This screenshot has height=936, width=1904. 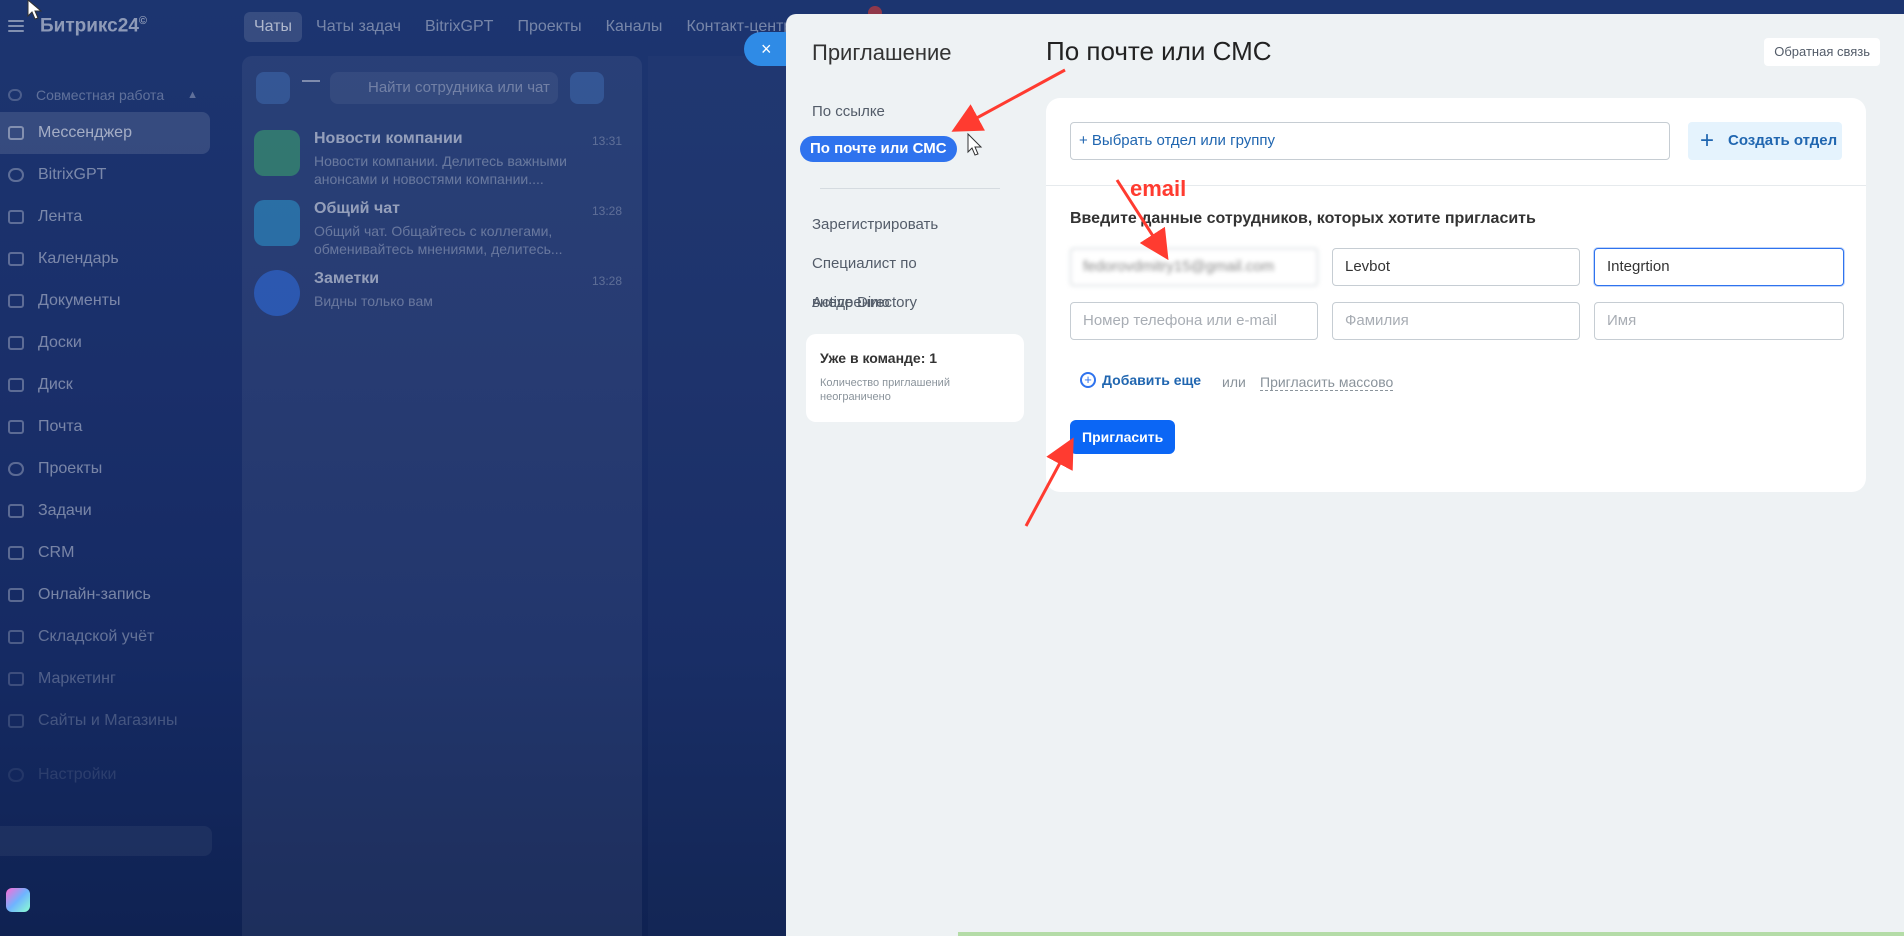 What do you see at coordinates (1719, 321) in the screenshot?
I see `first-name-input-2: Имя` at bounding box center [1719, 321].